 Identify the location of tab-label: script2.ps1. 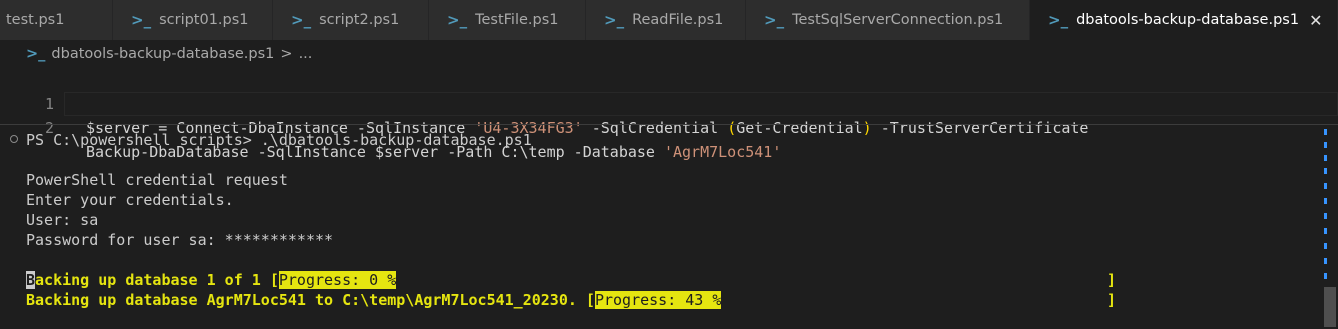
(359, 20).